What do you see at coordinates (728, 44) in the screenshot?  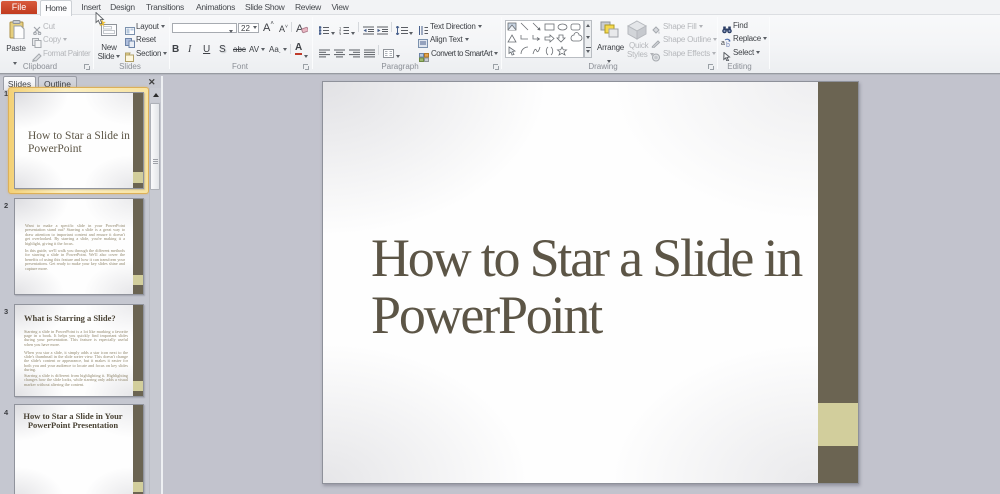 I see `svg-text: b` at bounding box center [728, 44].